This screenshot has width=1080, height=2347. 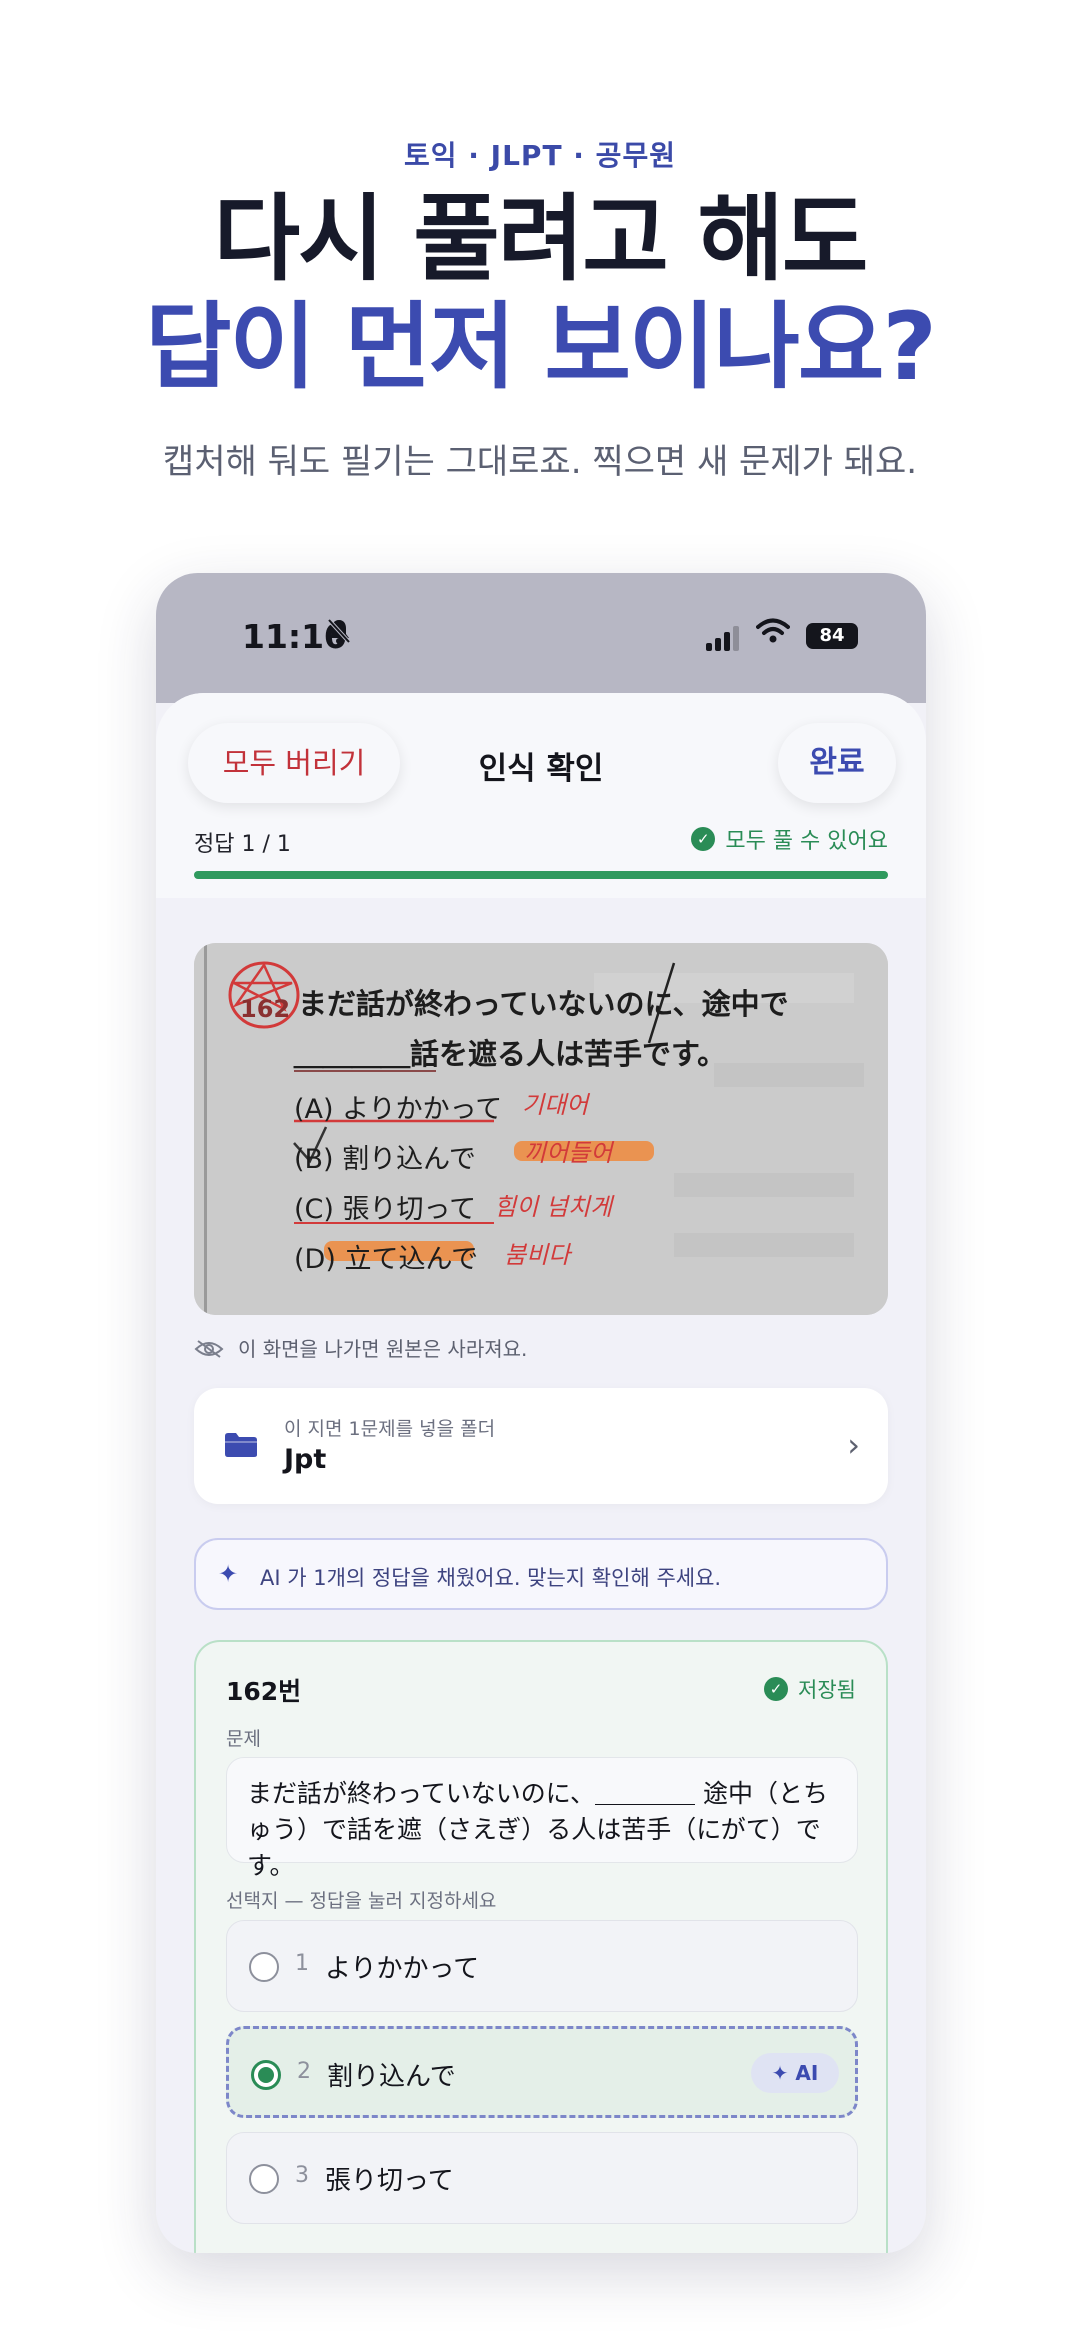 I want to click on photo-line-1: まだ話が終わっていないのに、途中で, so click(x=543, y=1004).